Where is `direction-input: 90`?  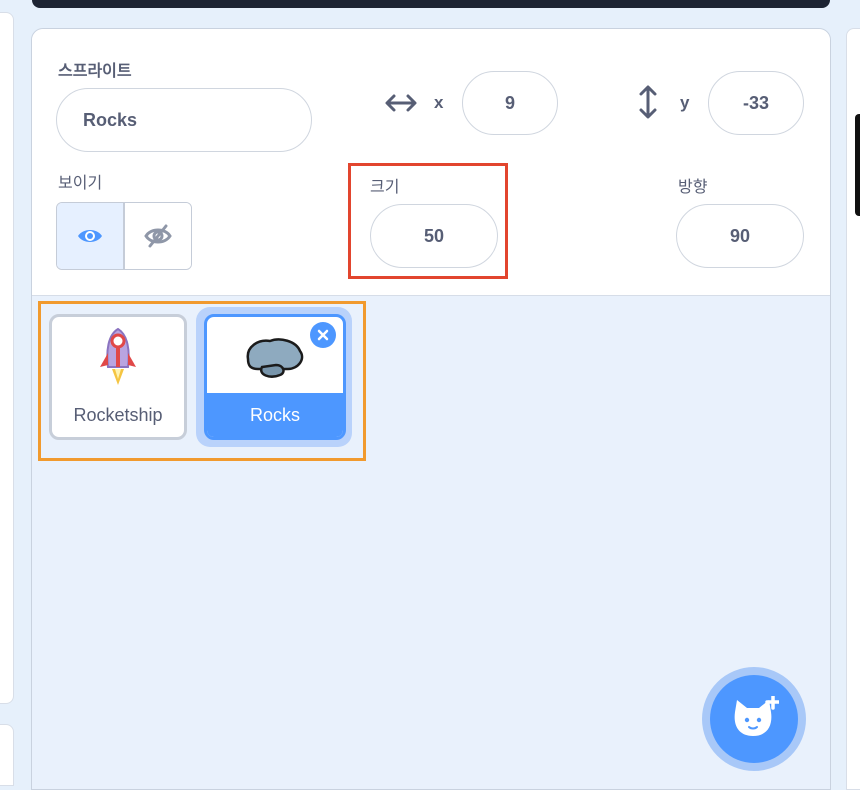
direction-input: 90 is located at coordinates (740, 236).